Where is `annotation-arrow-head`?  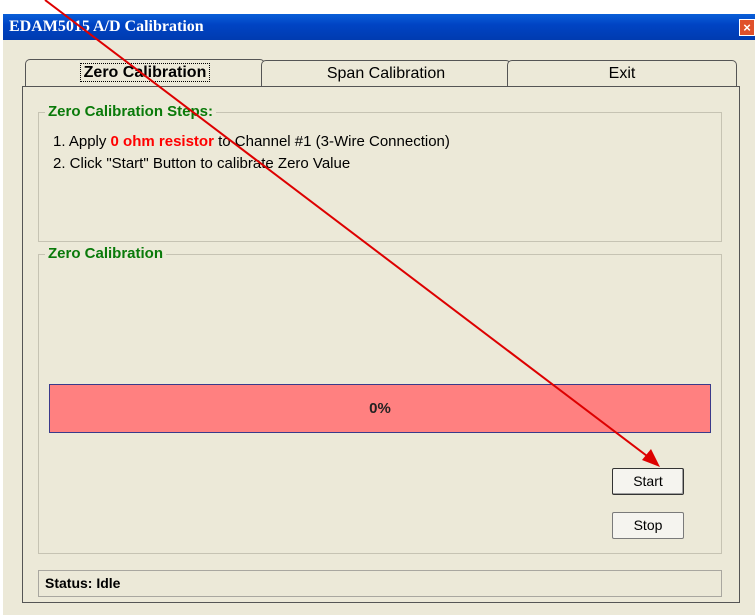 annotation-arrow-head is located at coordinates (651, 458).